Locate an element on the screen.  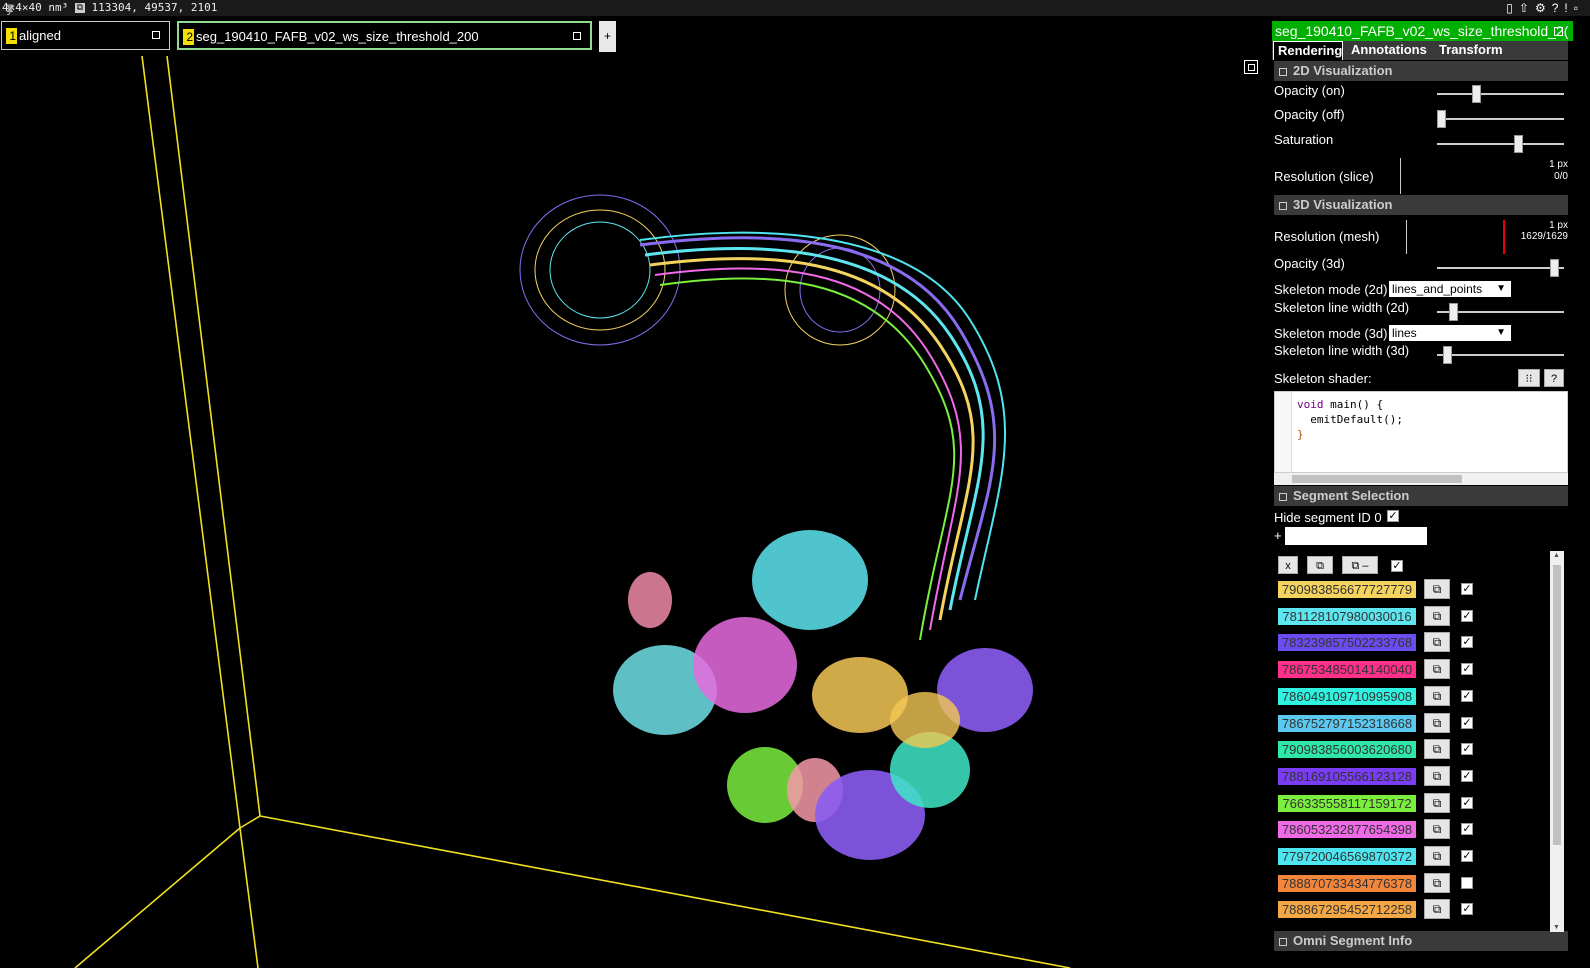
skeleton-width-3d-slider is located at coordinates (1500, 355).